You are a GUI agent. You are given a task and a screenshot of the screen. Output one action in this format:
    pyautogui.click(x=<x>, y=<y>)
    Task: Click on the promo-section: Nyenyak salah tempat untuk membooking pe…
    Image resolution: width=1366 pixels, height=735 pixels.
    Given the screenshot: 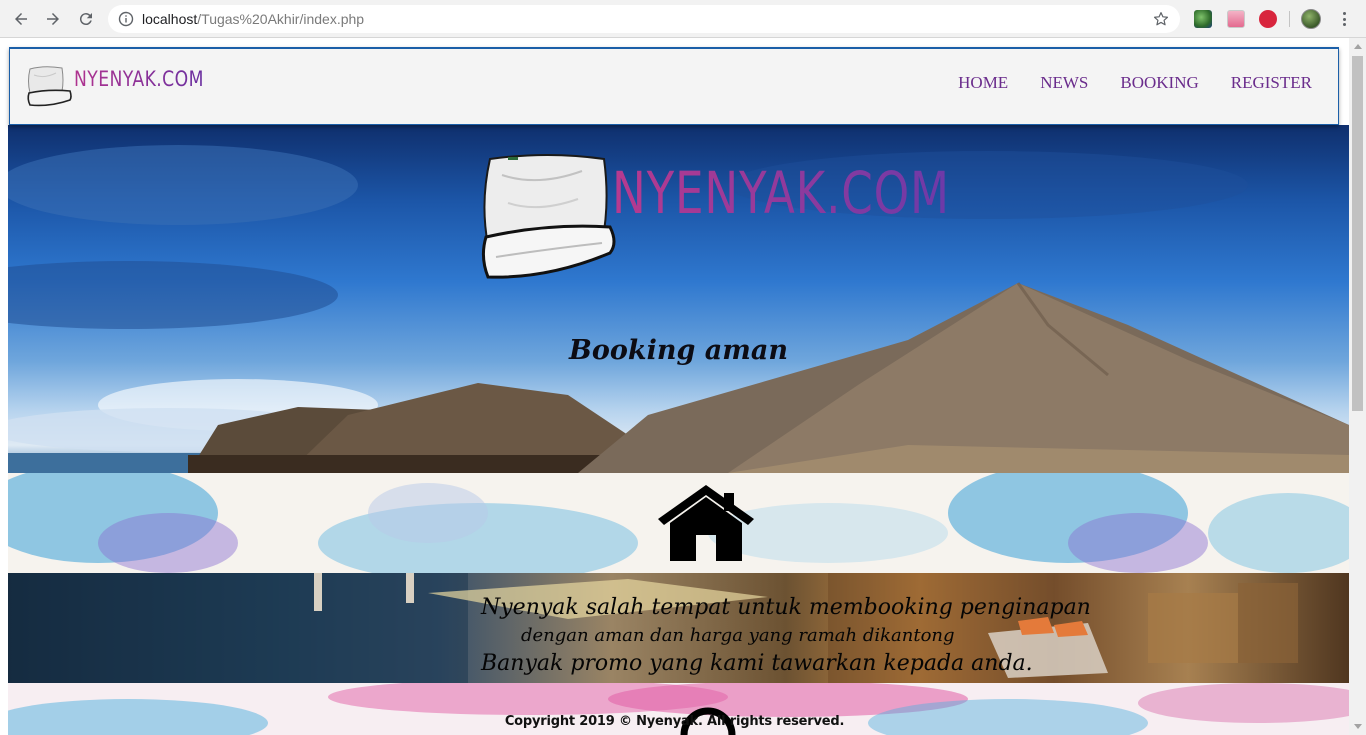 What is the action you would take?
    pyautogui.click(x=678, y=628)
    